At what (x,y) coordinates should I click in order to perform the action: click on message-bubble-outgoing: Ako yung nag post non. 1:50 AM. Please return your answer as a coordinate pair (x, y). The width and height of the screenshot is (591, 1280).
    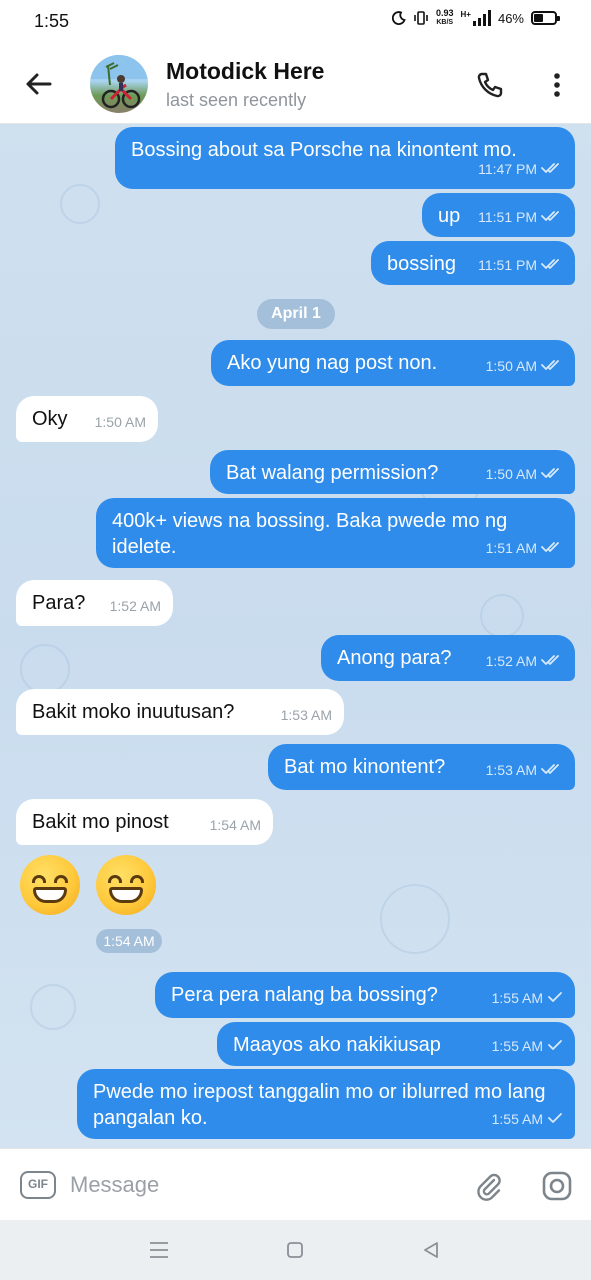
    Looking at the image, I should click on (393, 363).